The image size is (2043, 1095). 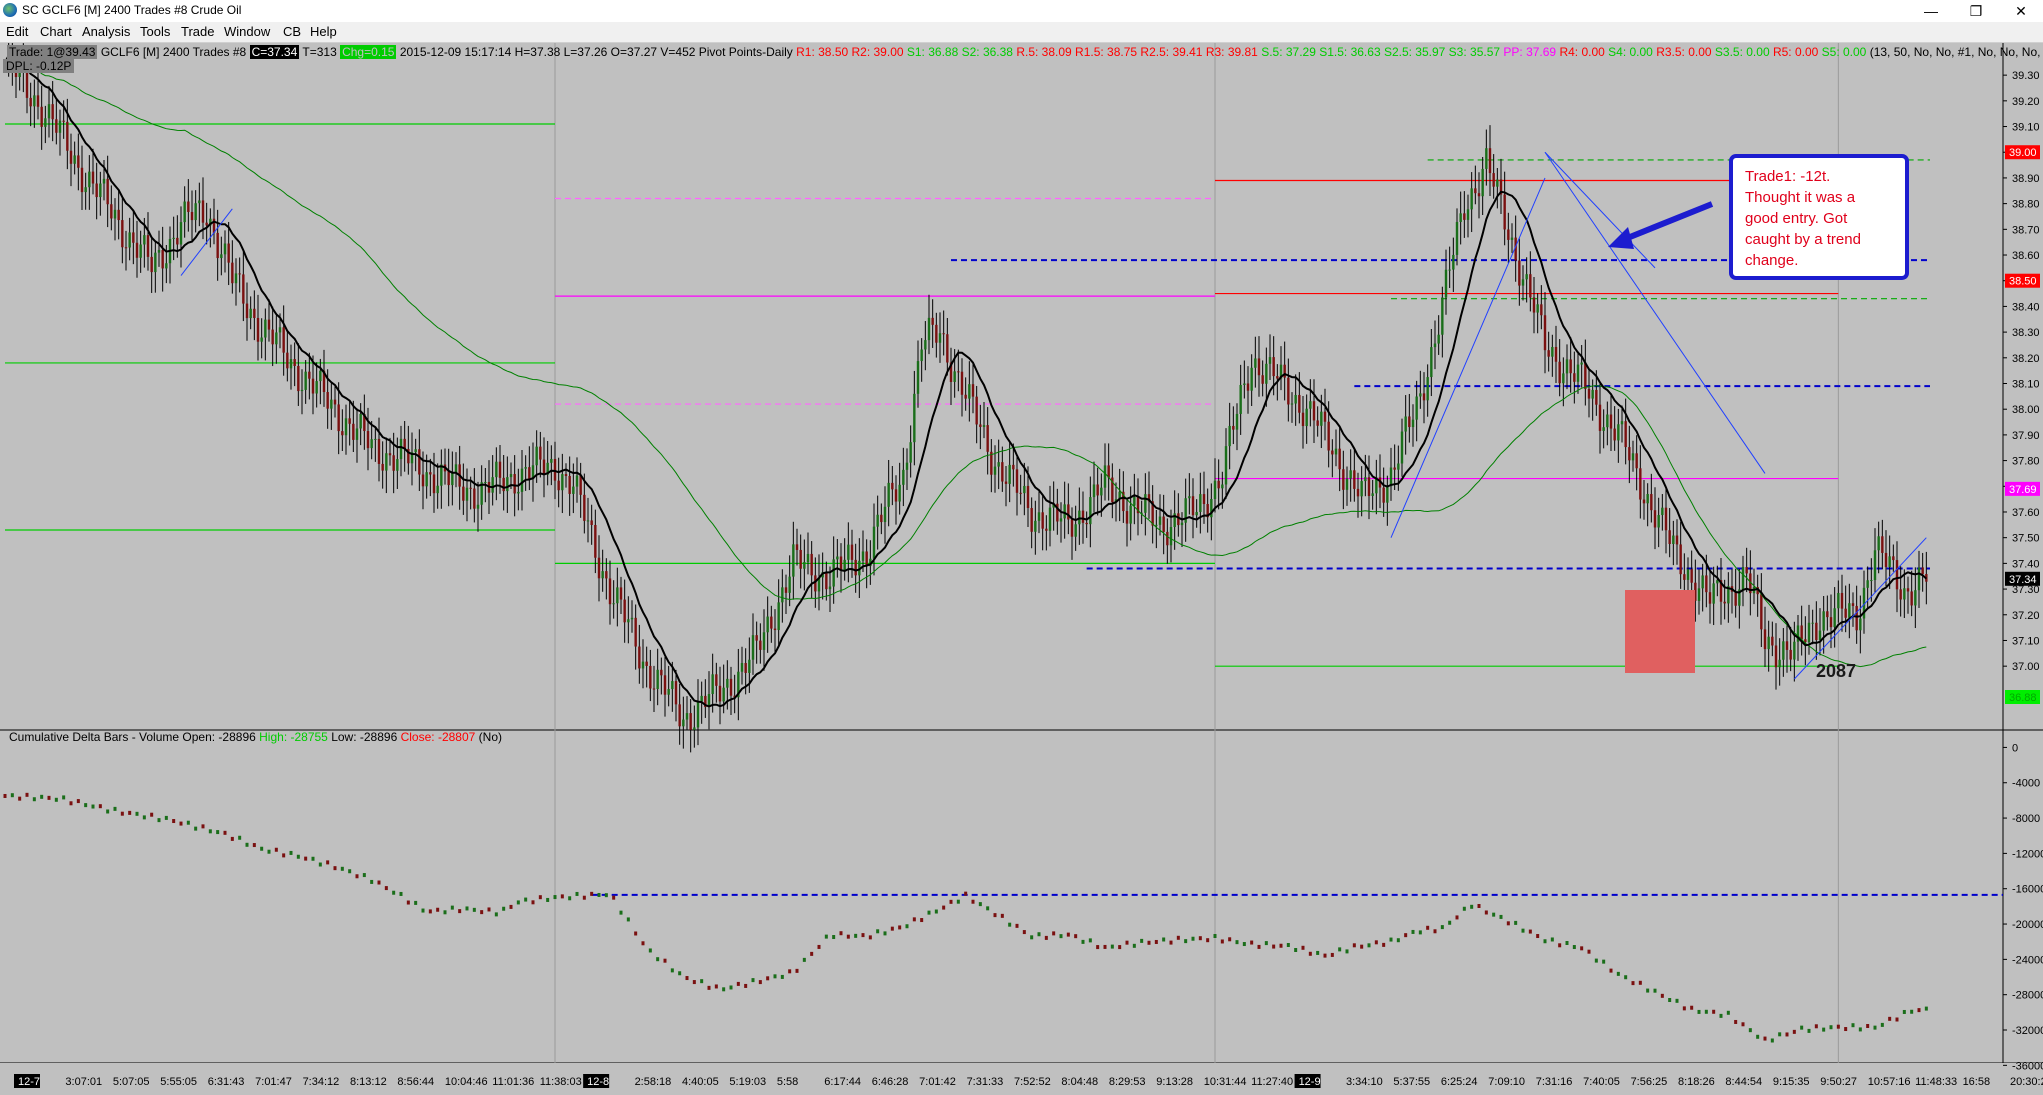 What do you see at coordinates (323, 31) in the screenshot?
I see `menu-help: Help` at bounding box center [323, 31].